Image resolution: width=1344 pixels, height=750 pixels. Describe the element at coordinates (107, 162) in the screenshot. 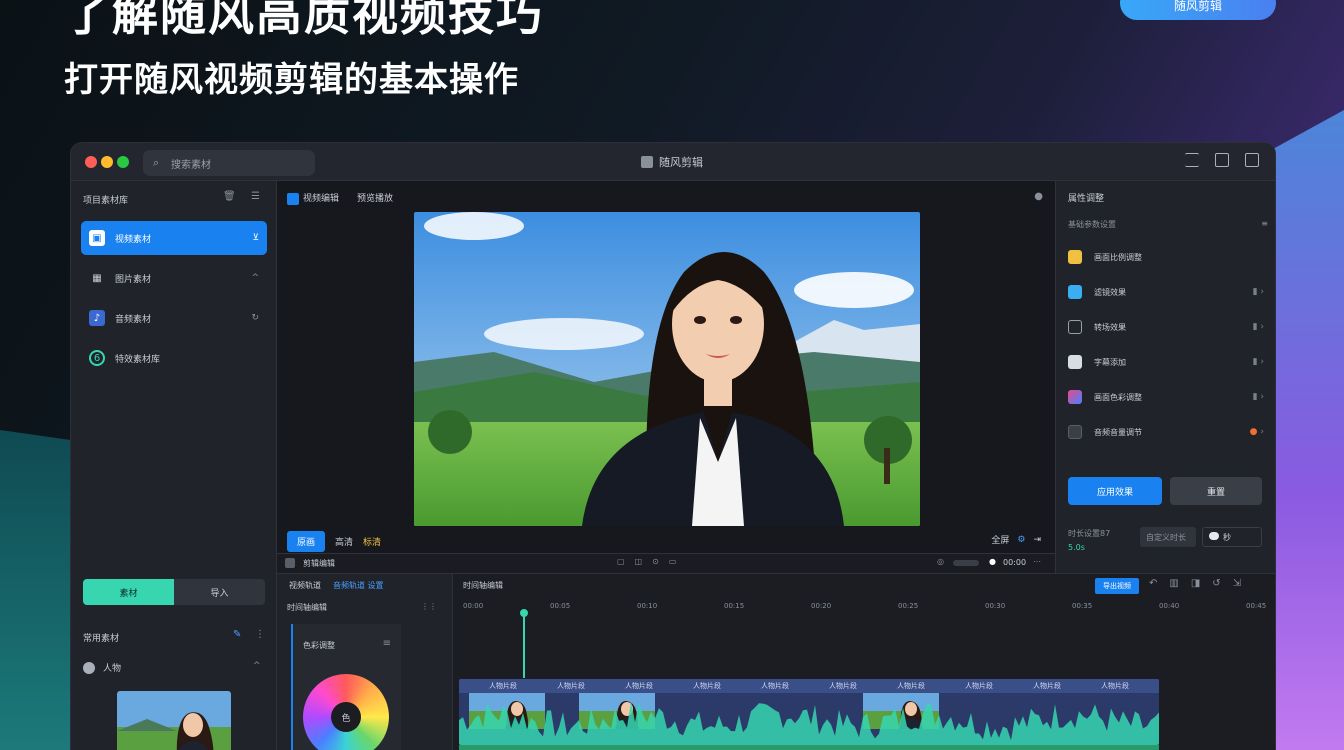

I see `minimize-window-button` at that location.